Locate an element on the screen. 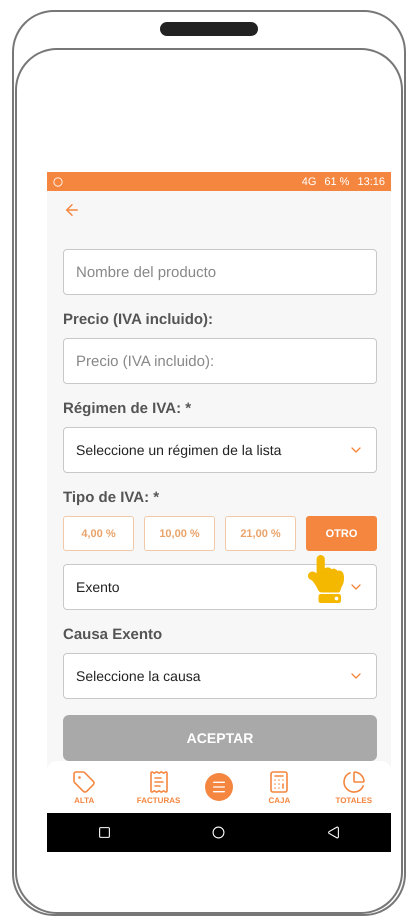 Image resolution: width=419 pixels, height=916 pixels. pie-chart-icon is located at coordinates (354, 782).